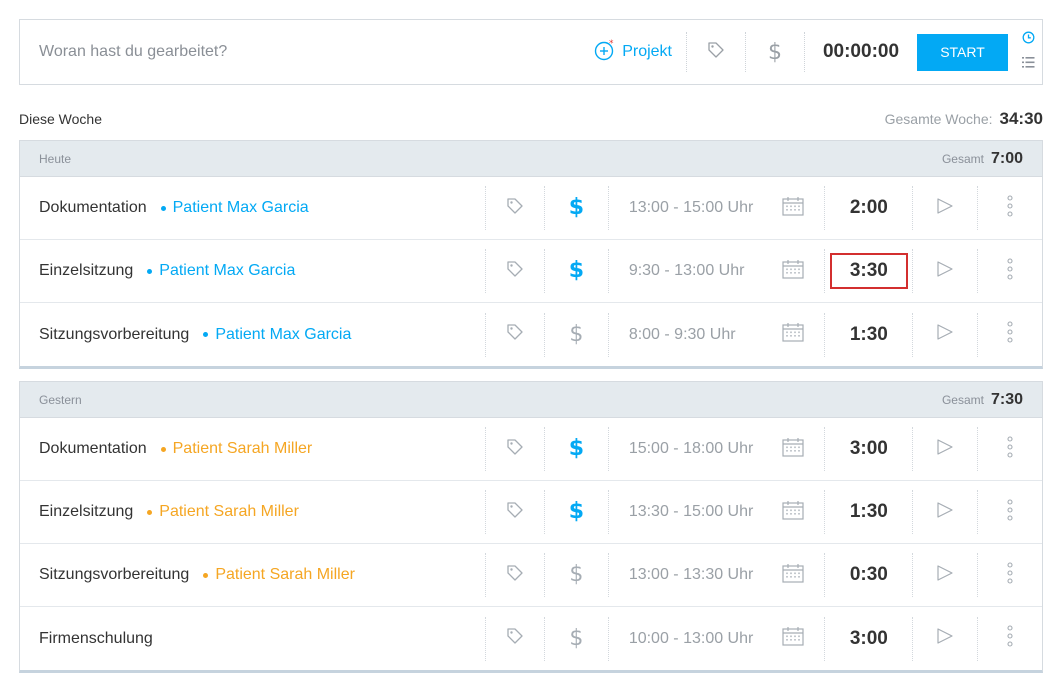 The height and width of the screenshot is (678, 1062). I want to click on entry-duration-value: 3:30, so click(868, 271).